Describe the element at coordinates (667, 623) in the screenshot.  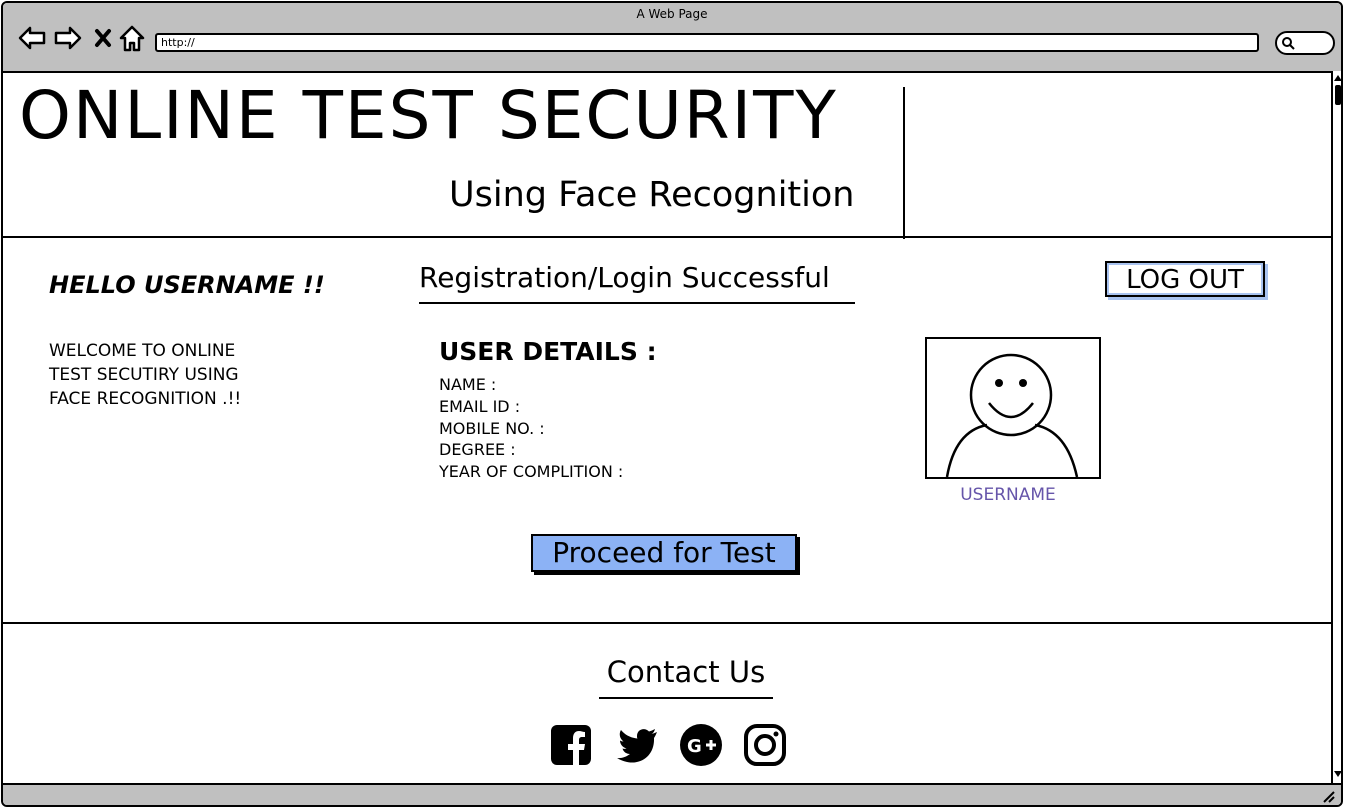
I see `footer-top-rule` at that location.